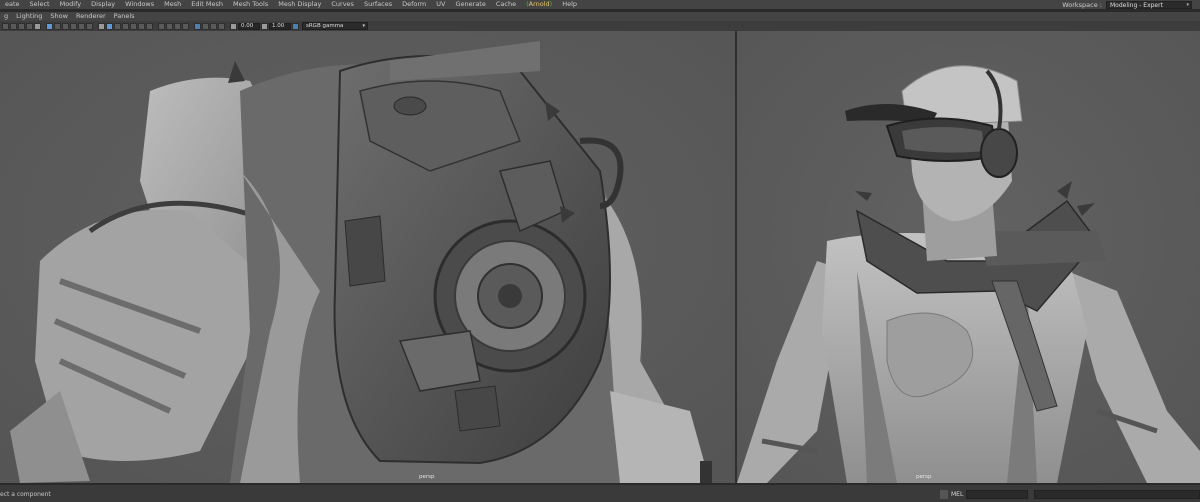 The image size is (1200, 502). I want to click on workspace-area: Workspace : Modeling - Expert ▾, so click(1127, 4).